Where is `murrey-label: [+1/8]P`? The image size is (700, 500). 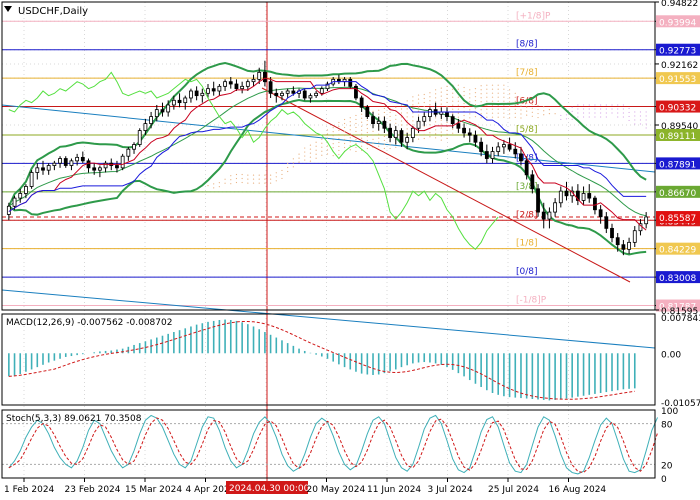 murrey-label: [+1/8]P is located at coordinates (533, 16).